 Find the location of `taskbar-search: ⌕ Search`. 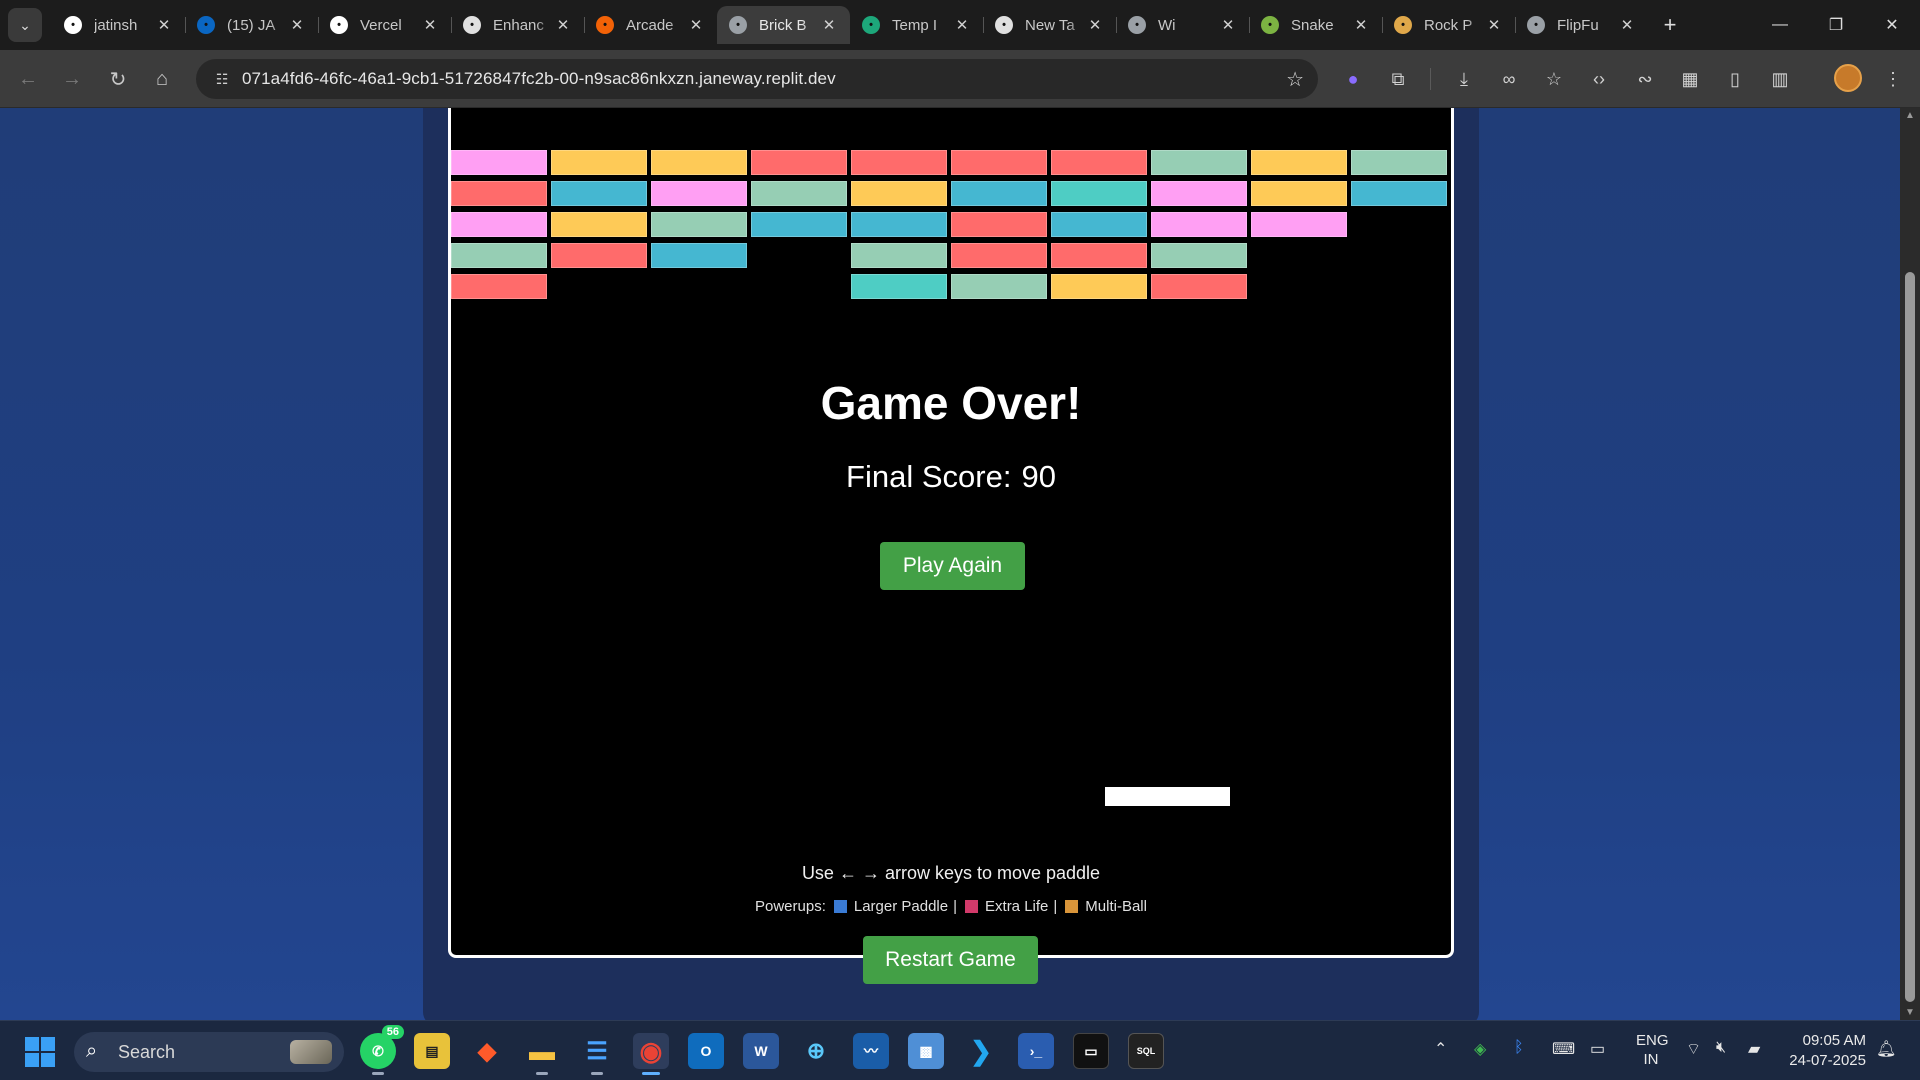

taskbar-search: ⌕ Search is located at coordinates (209, 1052).